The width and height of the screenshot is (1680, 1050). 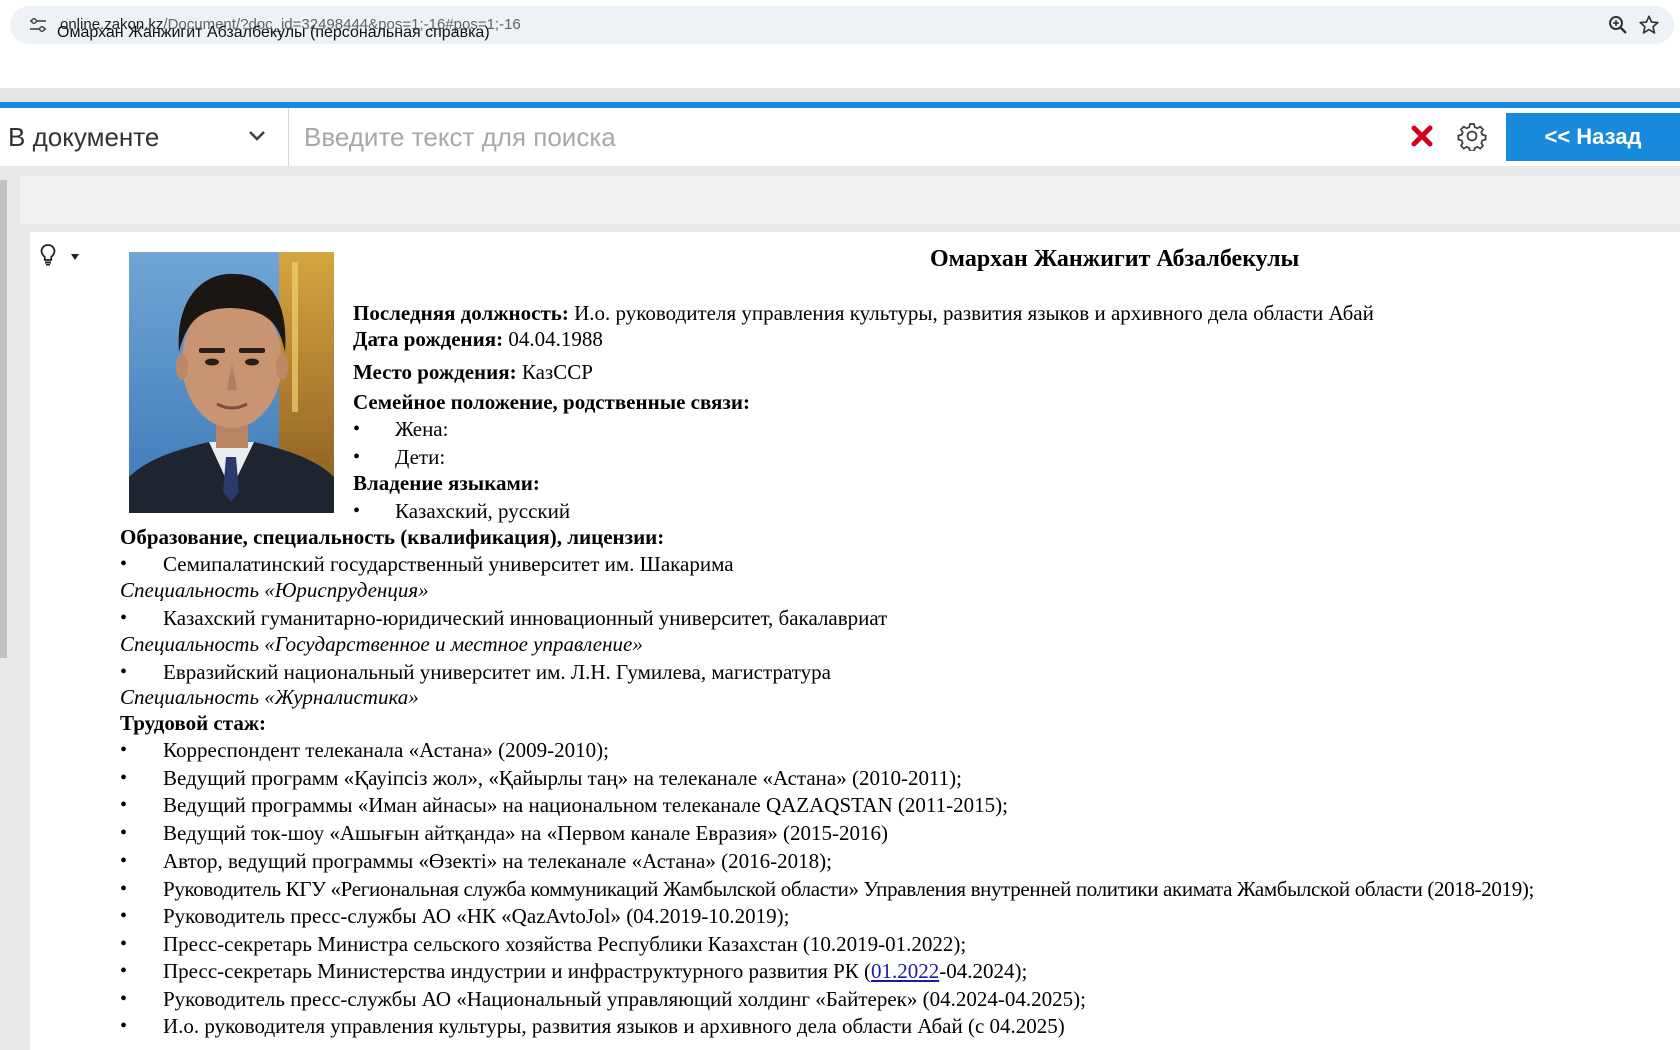 What do you see at coordinates (269, 697) in the screenshot?
I see `education-specialty: Специальность «Журналистика»` at bounding box center [269, 697].